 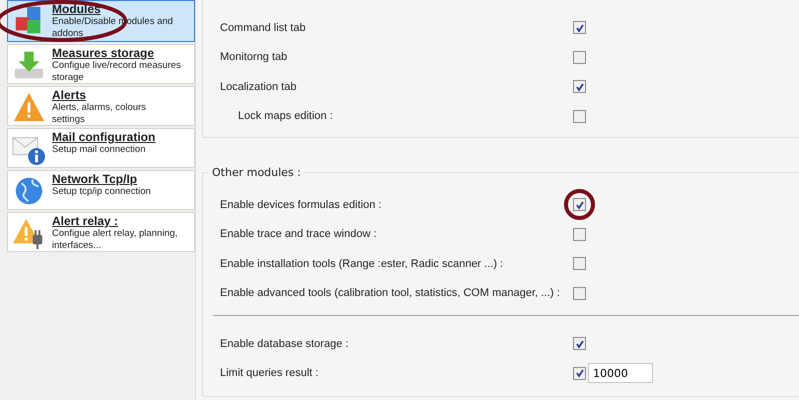 What do you see at coordinates (77, 9) in the screenshot?
I see `item-title: Modules` at bounding box center [77, 9].